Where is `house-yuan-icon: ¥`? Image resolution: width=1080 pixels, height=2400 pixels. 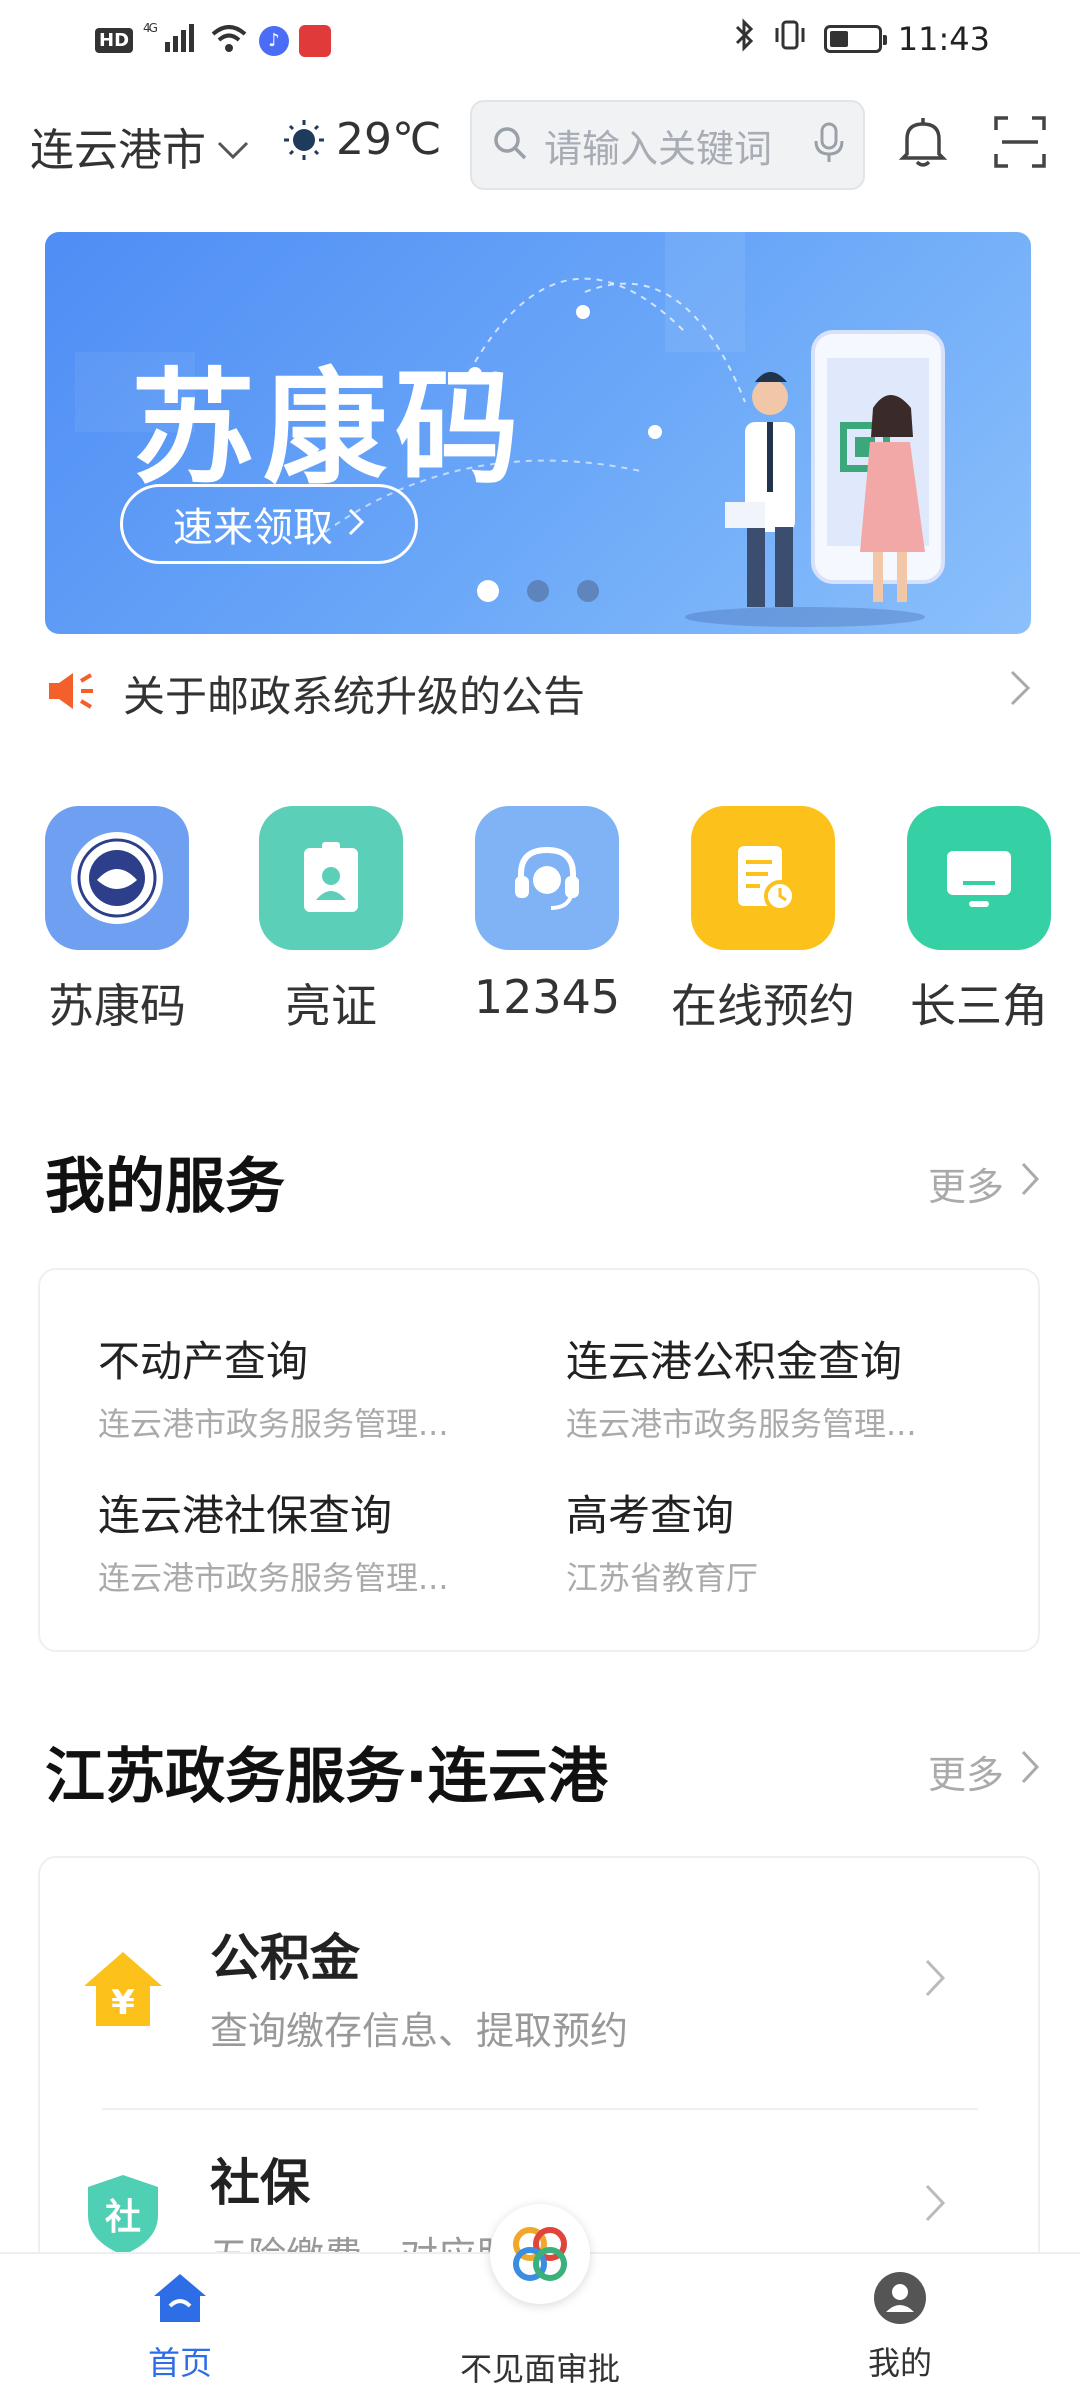
house-yuan-icon: ¥ is located at coordinates (123, 1989).